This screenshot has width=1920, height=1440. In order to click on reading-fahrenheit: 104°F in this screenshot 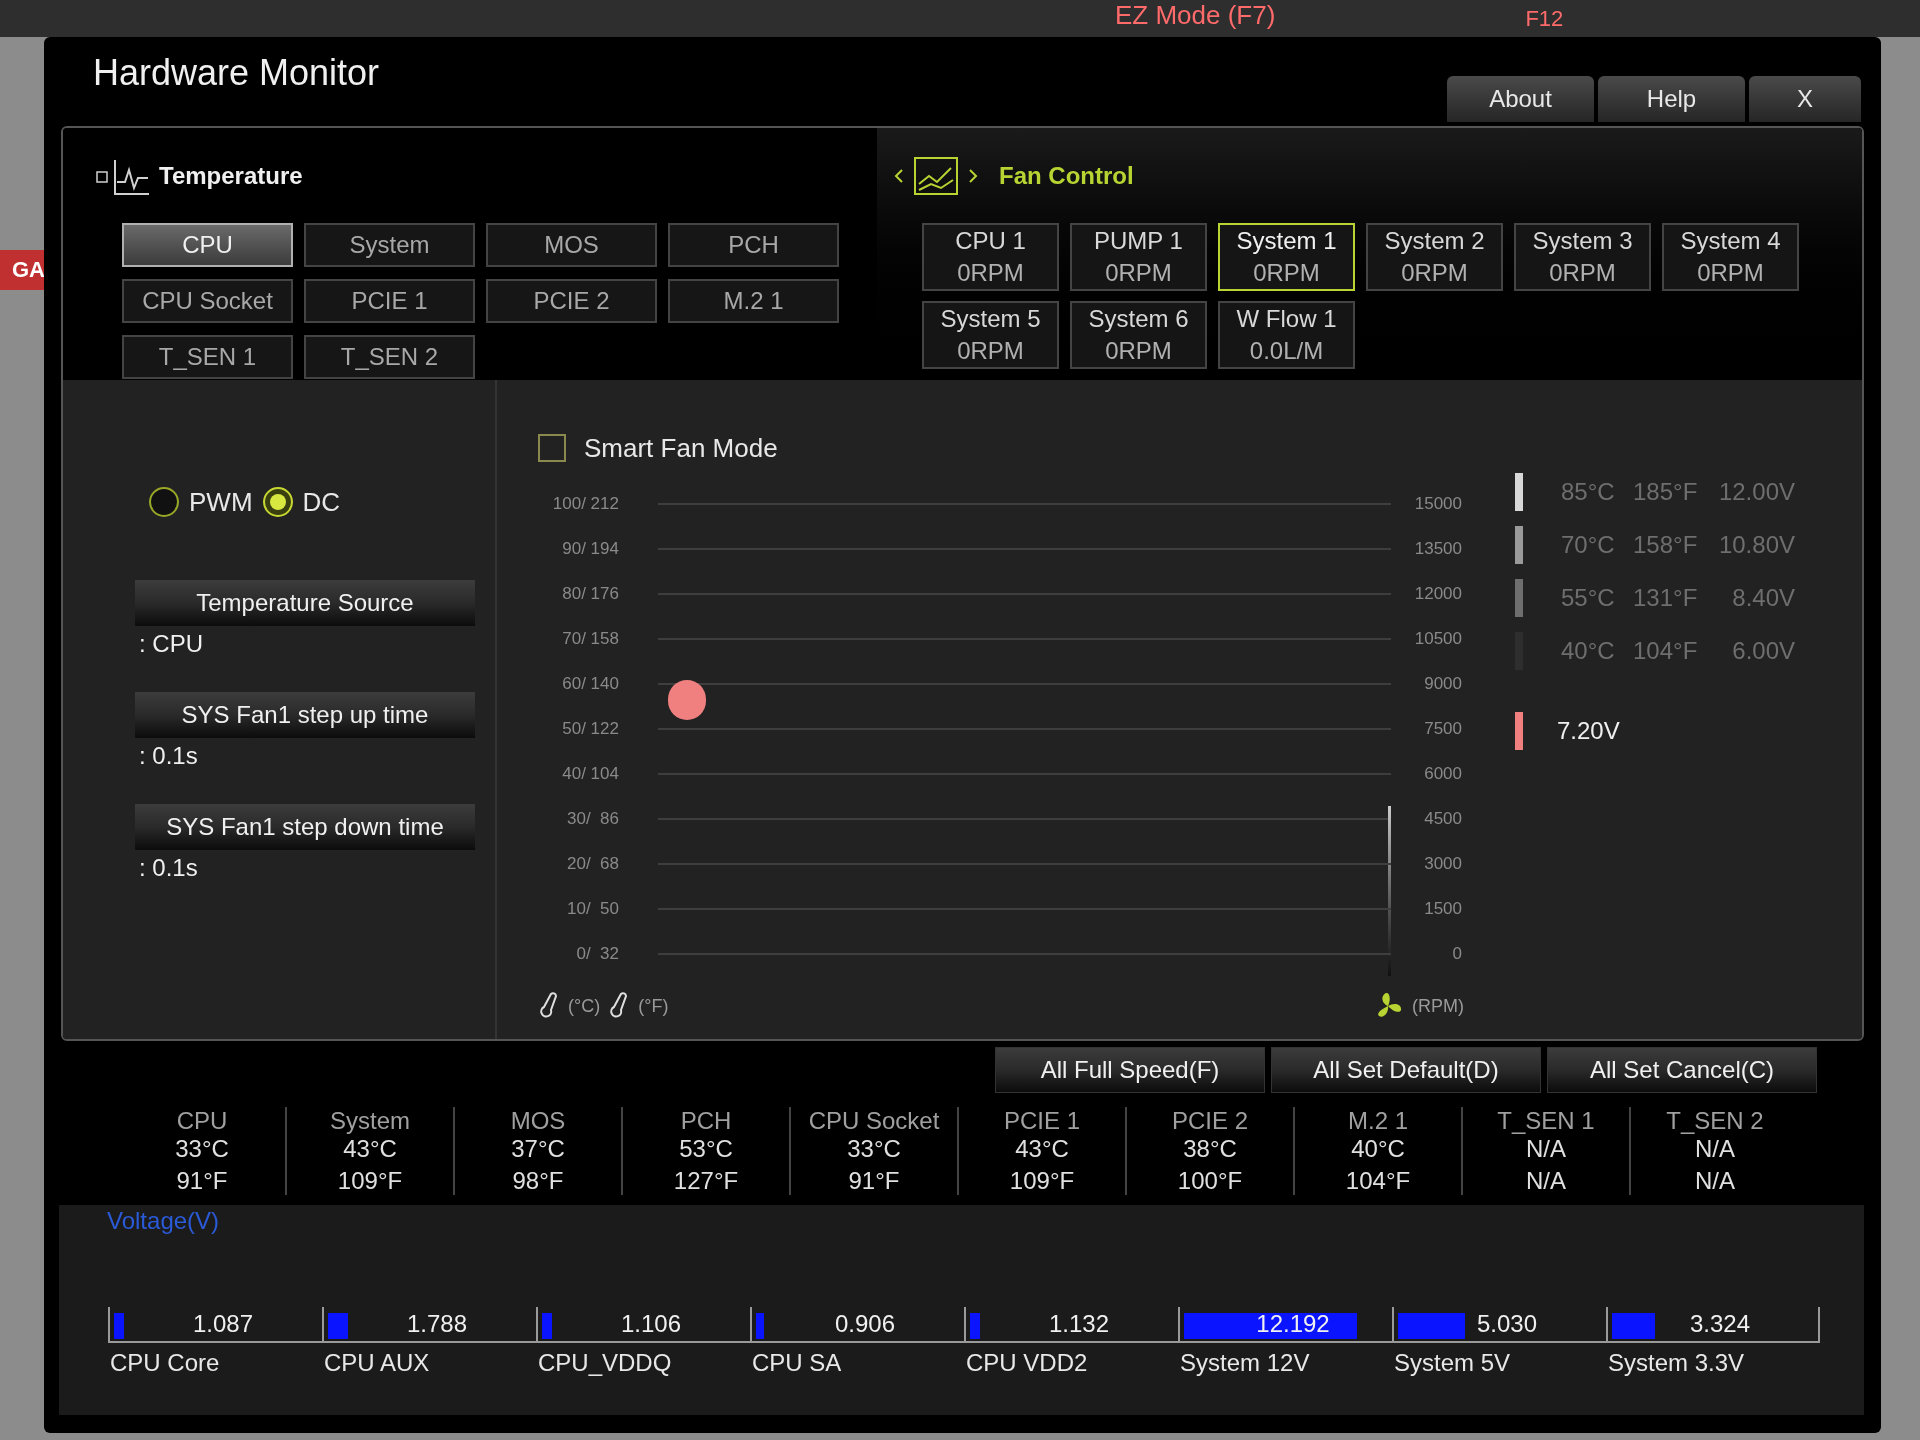, I will do `click(1378, 1181)`.